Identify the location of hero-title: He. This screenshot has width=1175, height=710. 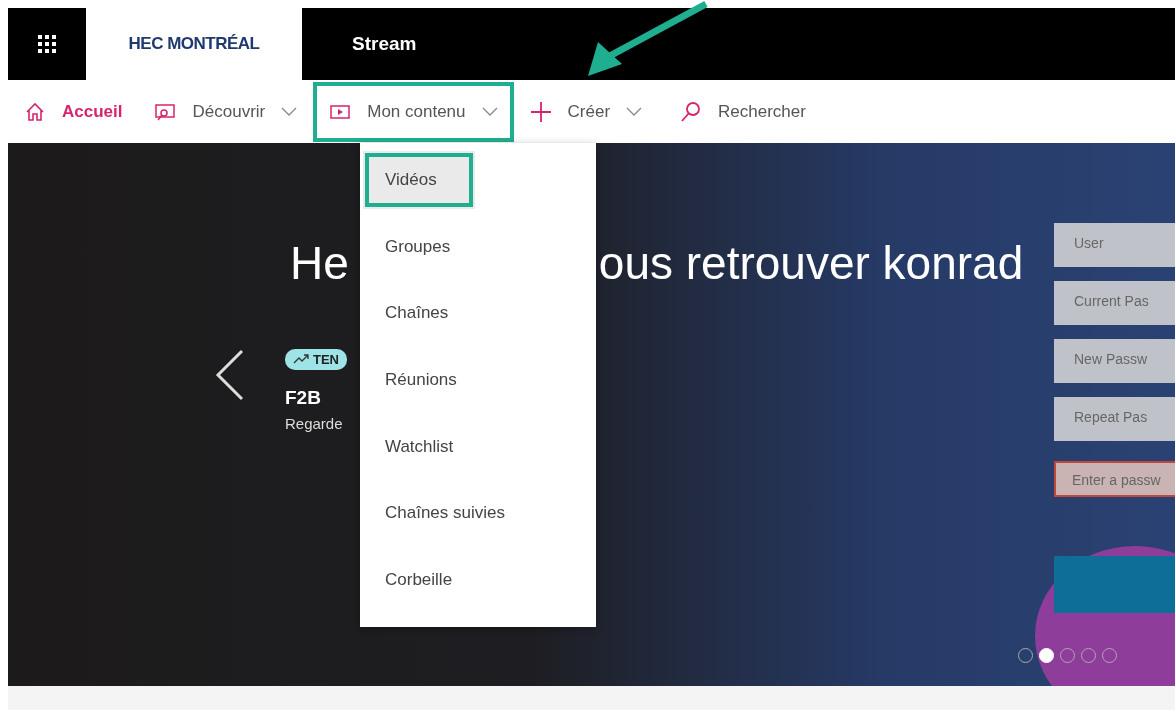
(319, 263).